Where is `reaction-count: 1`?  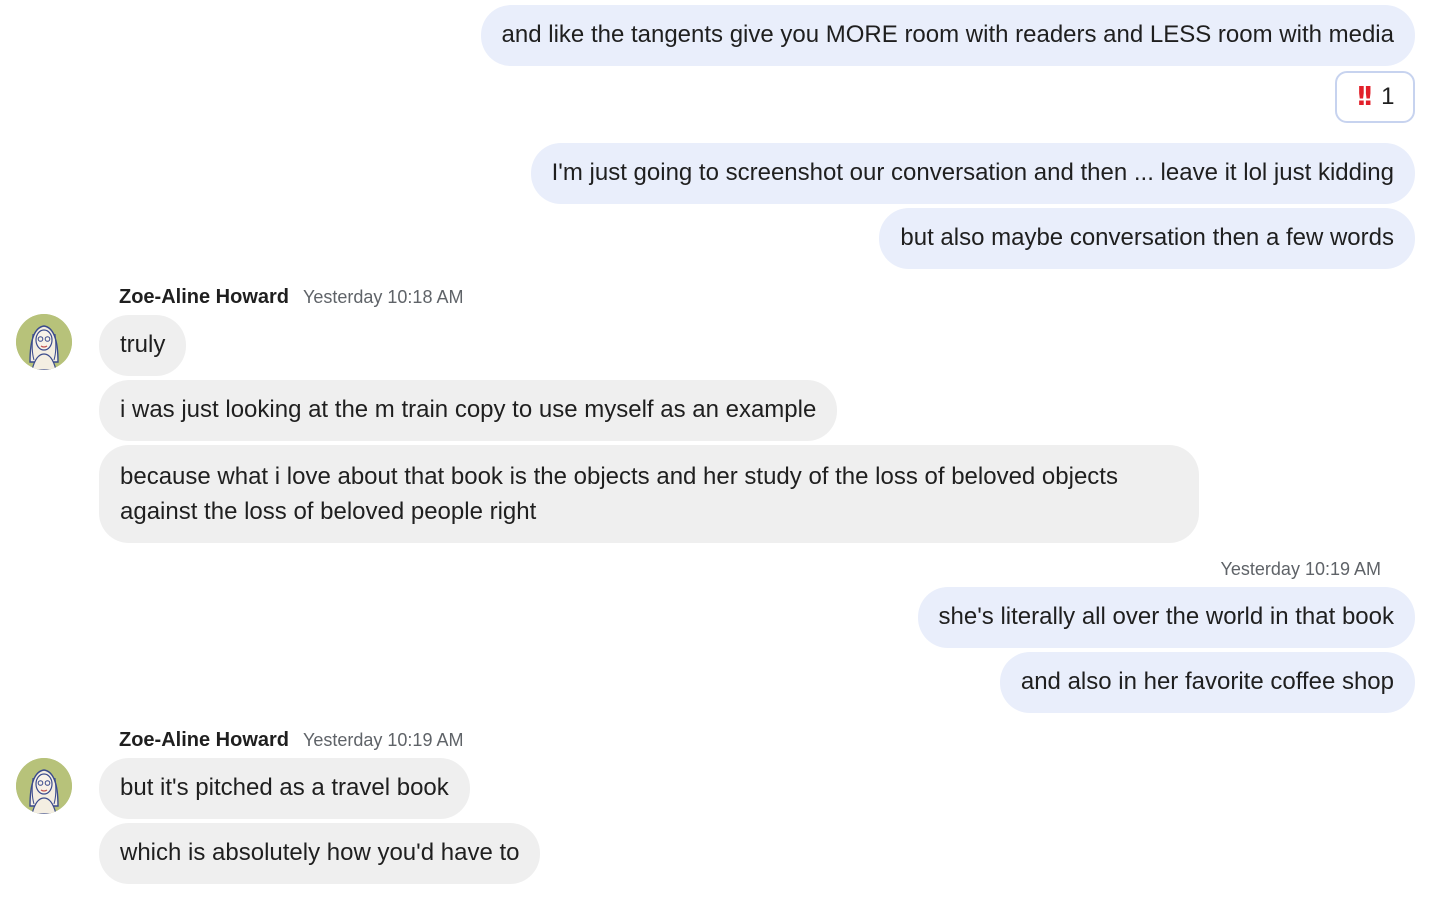
reaction-count: 1 is located at coordinates (1388, 96).